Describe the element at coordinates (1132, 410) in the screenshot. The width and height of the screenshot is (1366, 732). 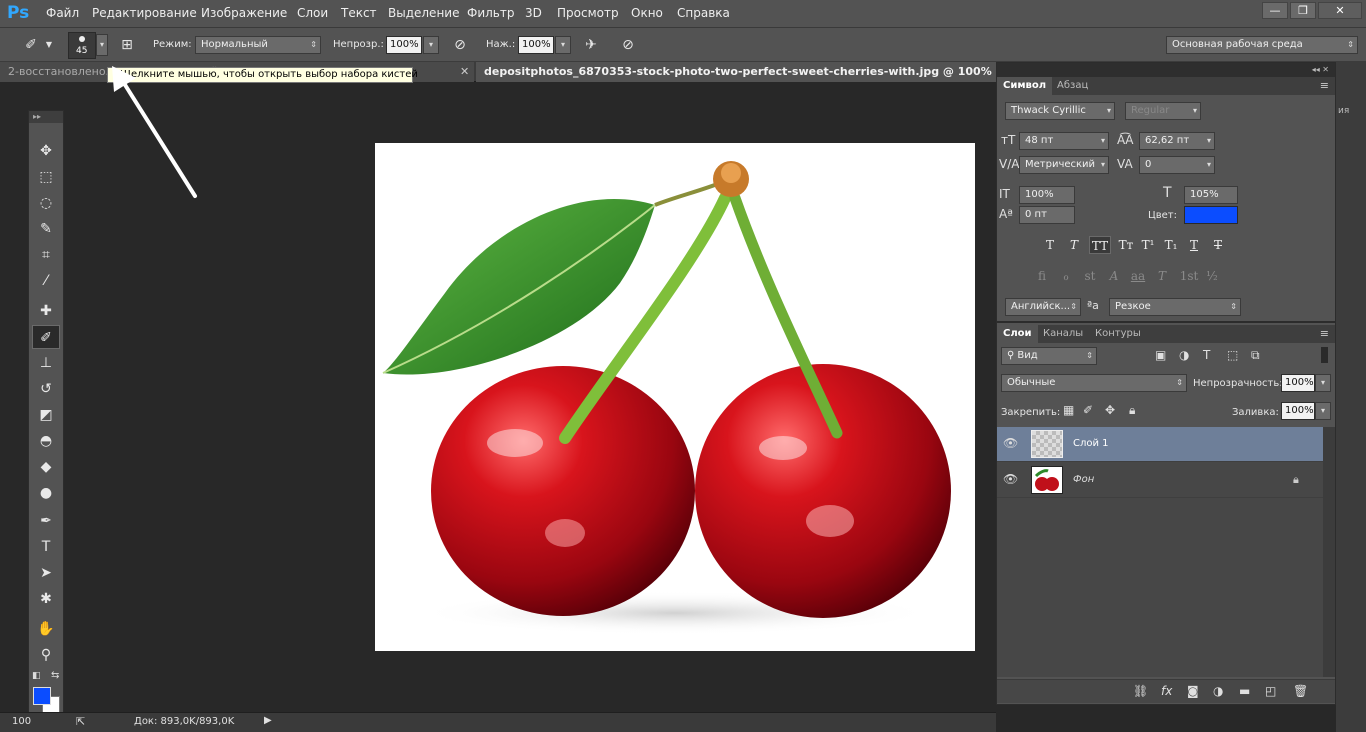
I see `lock-all-icon: 🔒︎` at that location.